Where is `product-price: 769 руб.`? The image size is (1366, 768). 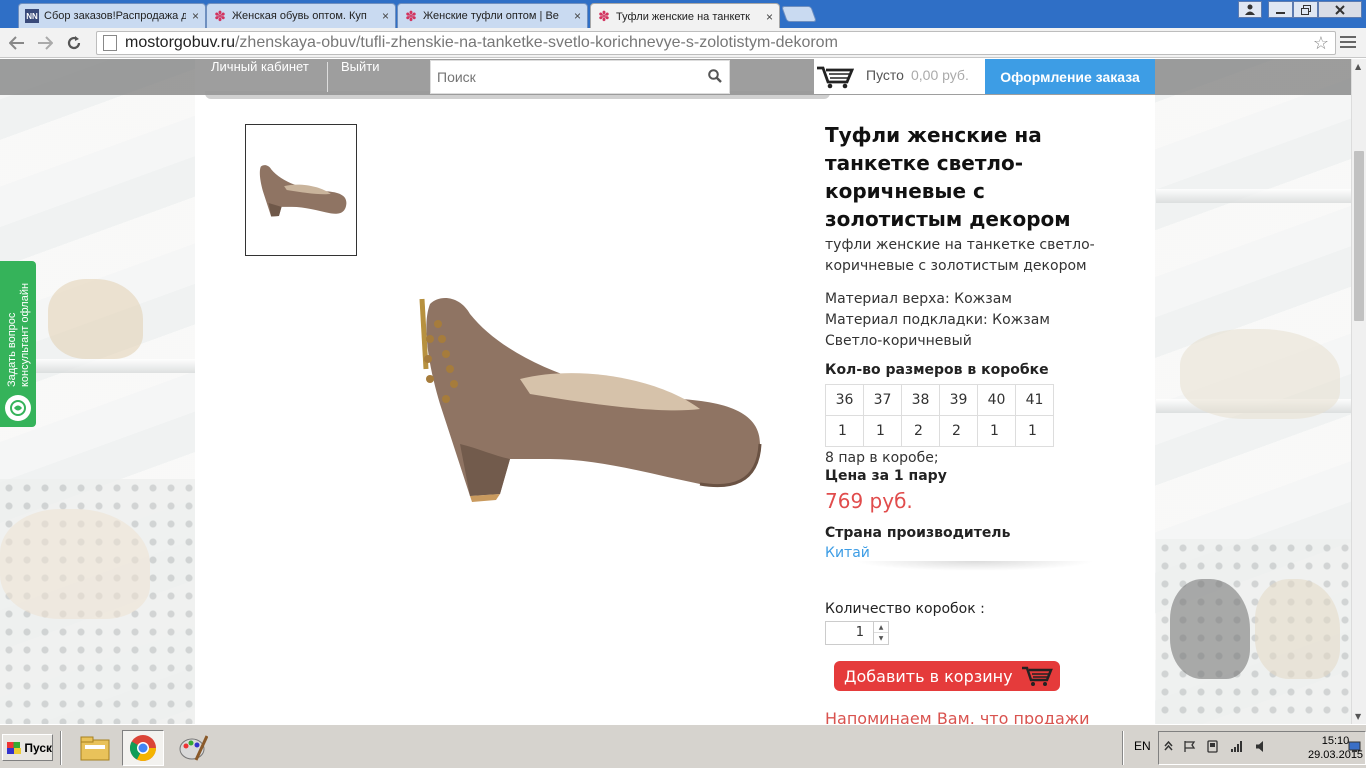 product-price: 769 руб. is located at coordinates (869, 501).